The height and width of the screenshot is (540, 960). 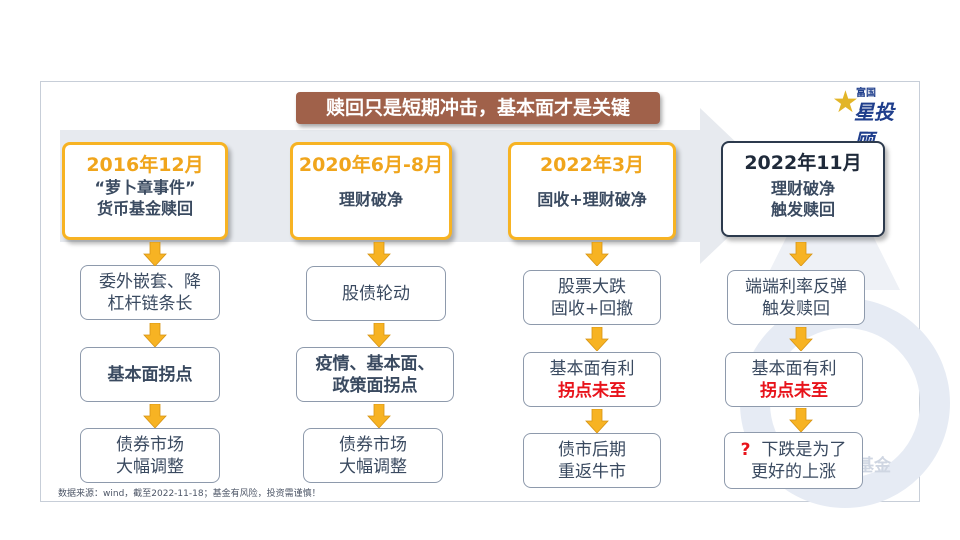 I want to click on step-box-3-2: 基本面有利 拐点未至, so click(x=592, y=379).